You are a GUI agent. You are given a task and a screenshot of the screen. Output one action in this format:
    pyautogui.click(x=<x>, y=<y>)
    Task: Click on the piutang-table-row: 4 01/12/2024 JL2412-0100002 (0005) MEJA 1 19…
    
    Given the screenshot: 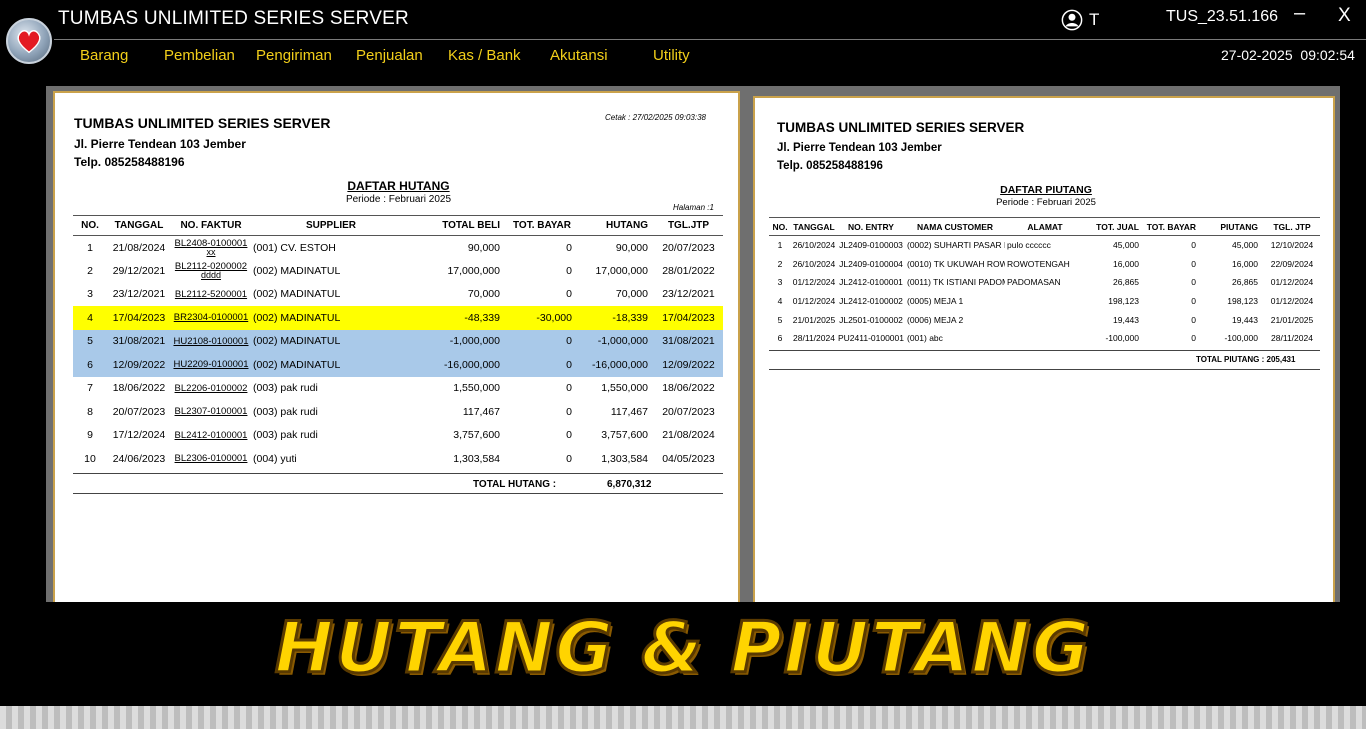 What is the action you would take?
    pyautogui.click(x=1044, y=301)
    